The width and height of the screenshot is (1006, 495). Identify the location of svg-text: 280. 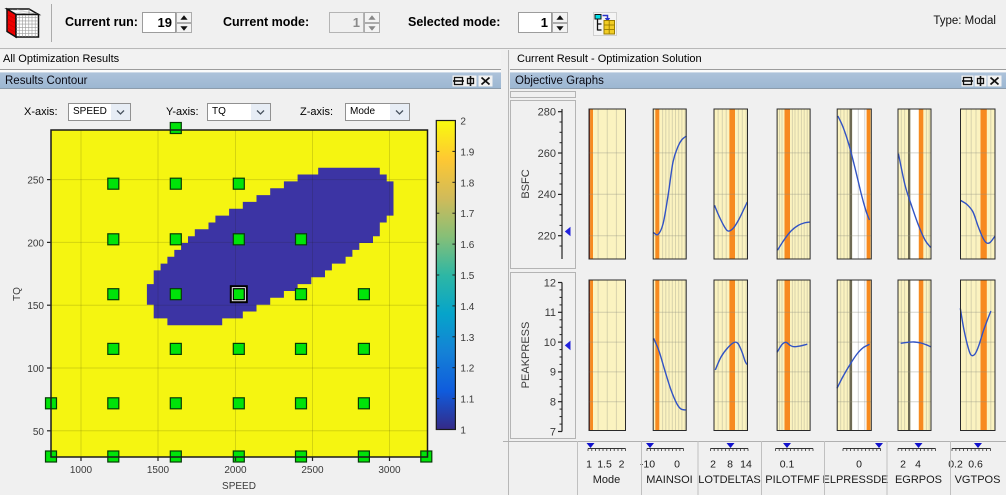
(547, 113).